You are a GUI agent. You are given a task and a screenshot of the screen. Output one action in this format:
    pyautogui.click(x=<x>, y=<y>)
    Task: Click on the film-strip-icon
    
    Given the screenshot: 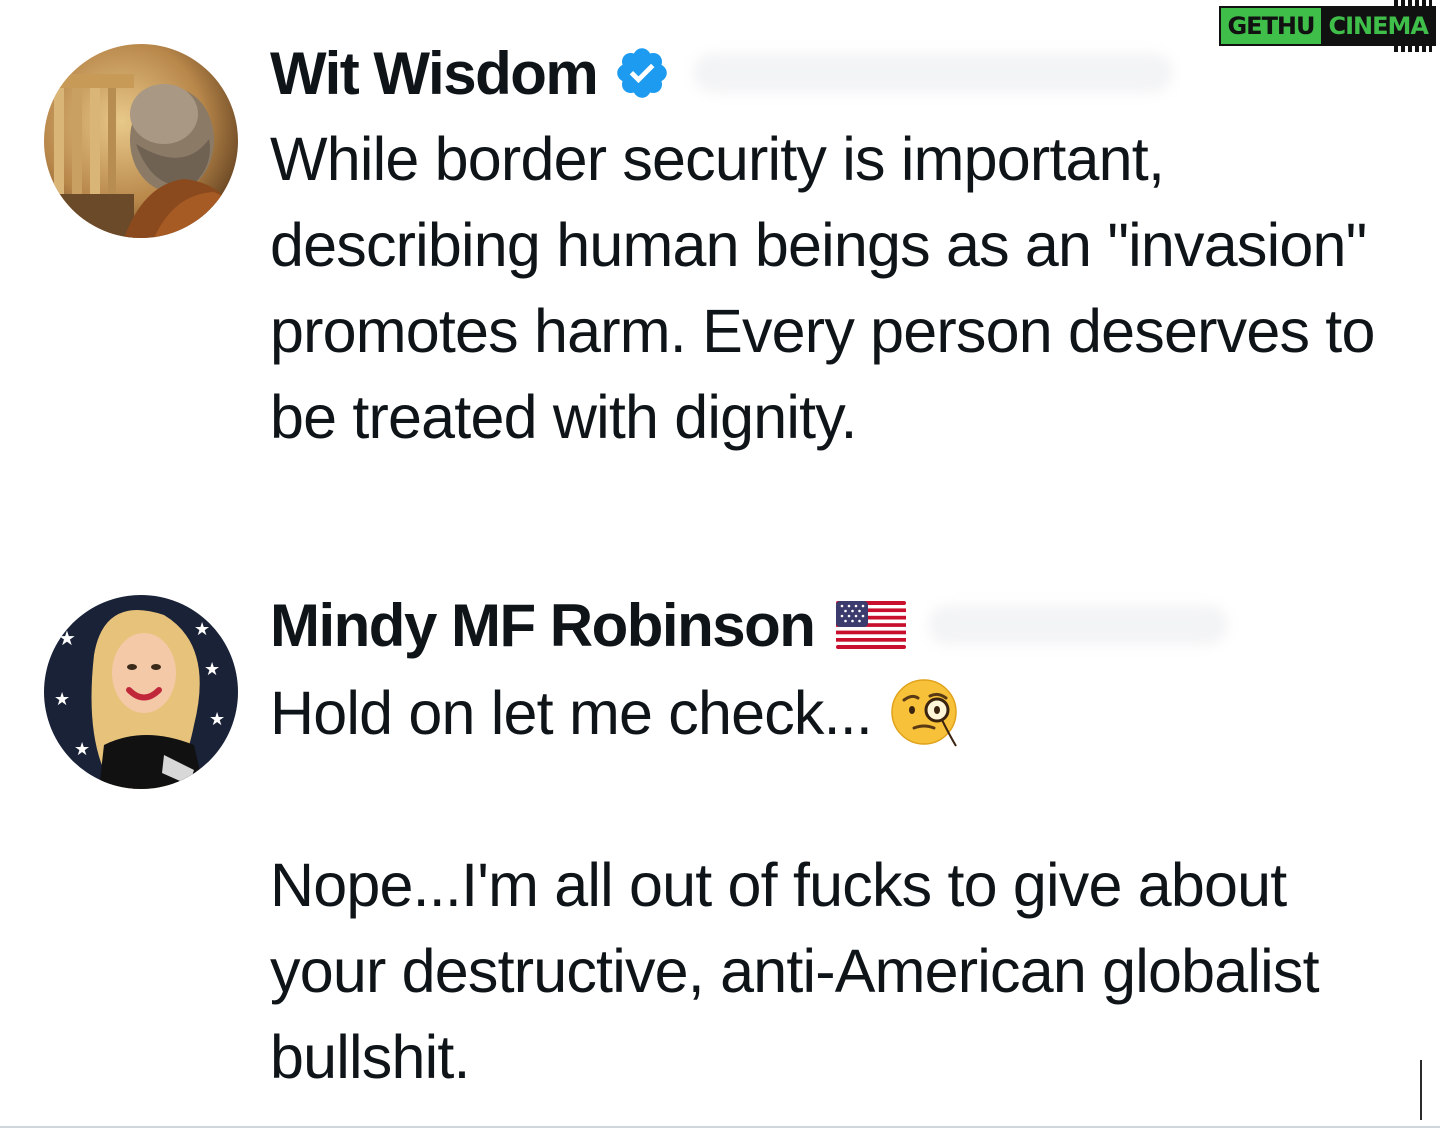 What is the action you would take?
    pyautogui.click(x=1413, y=3)
    